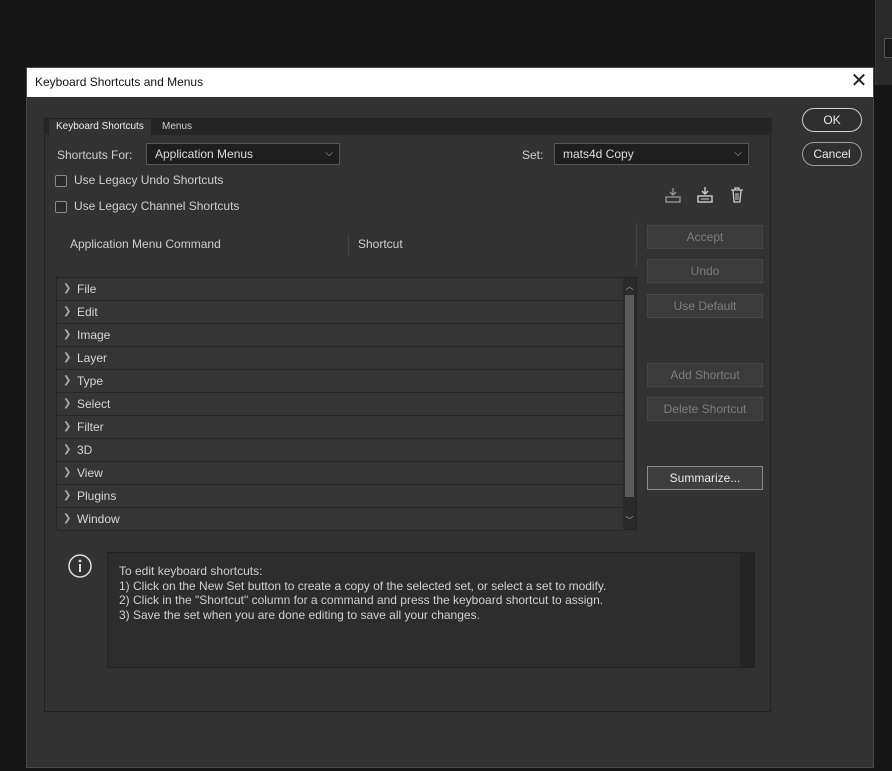 The height and width of the screenshot is (771, 892). What do you see at coordinates (340, 358) in the screenshot?
I see `tree-row: ❯ Layer` at bounding box center [340, 358].